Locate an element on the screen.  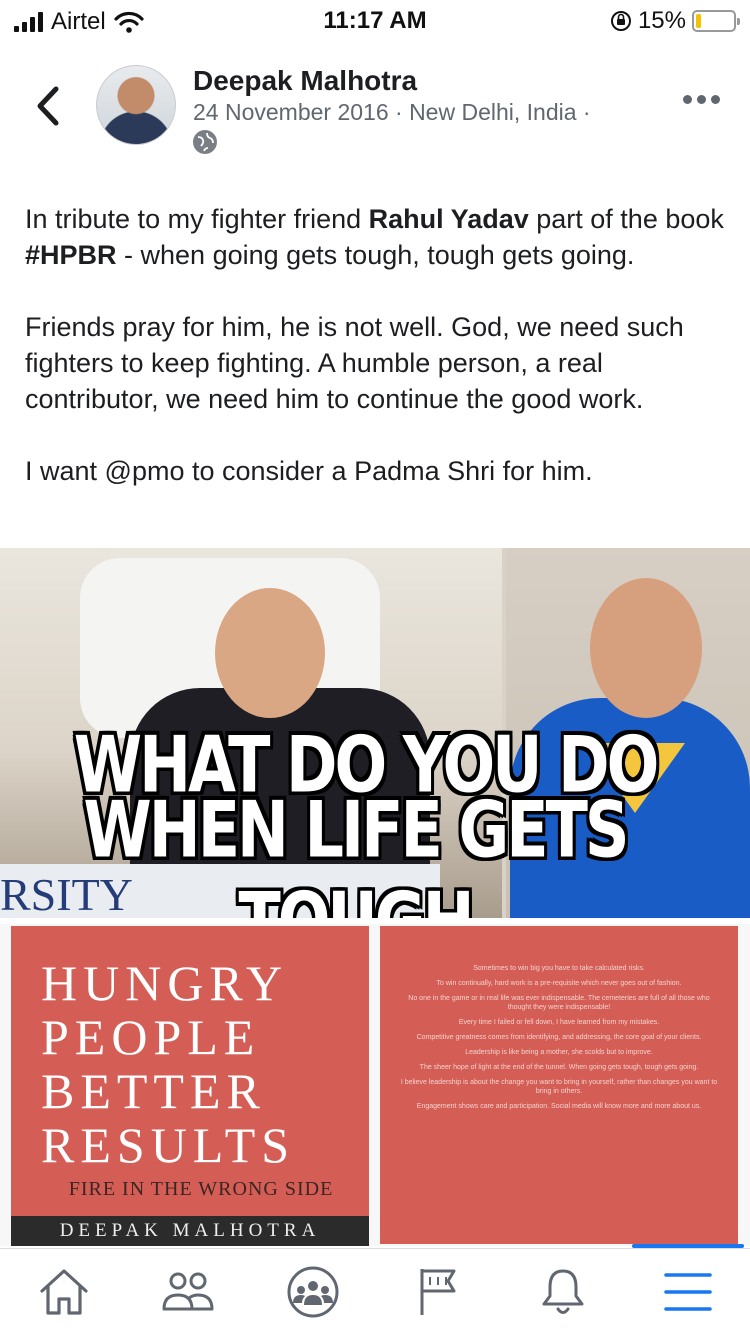
battery-group: 15% is located at coordinates (675, 21).